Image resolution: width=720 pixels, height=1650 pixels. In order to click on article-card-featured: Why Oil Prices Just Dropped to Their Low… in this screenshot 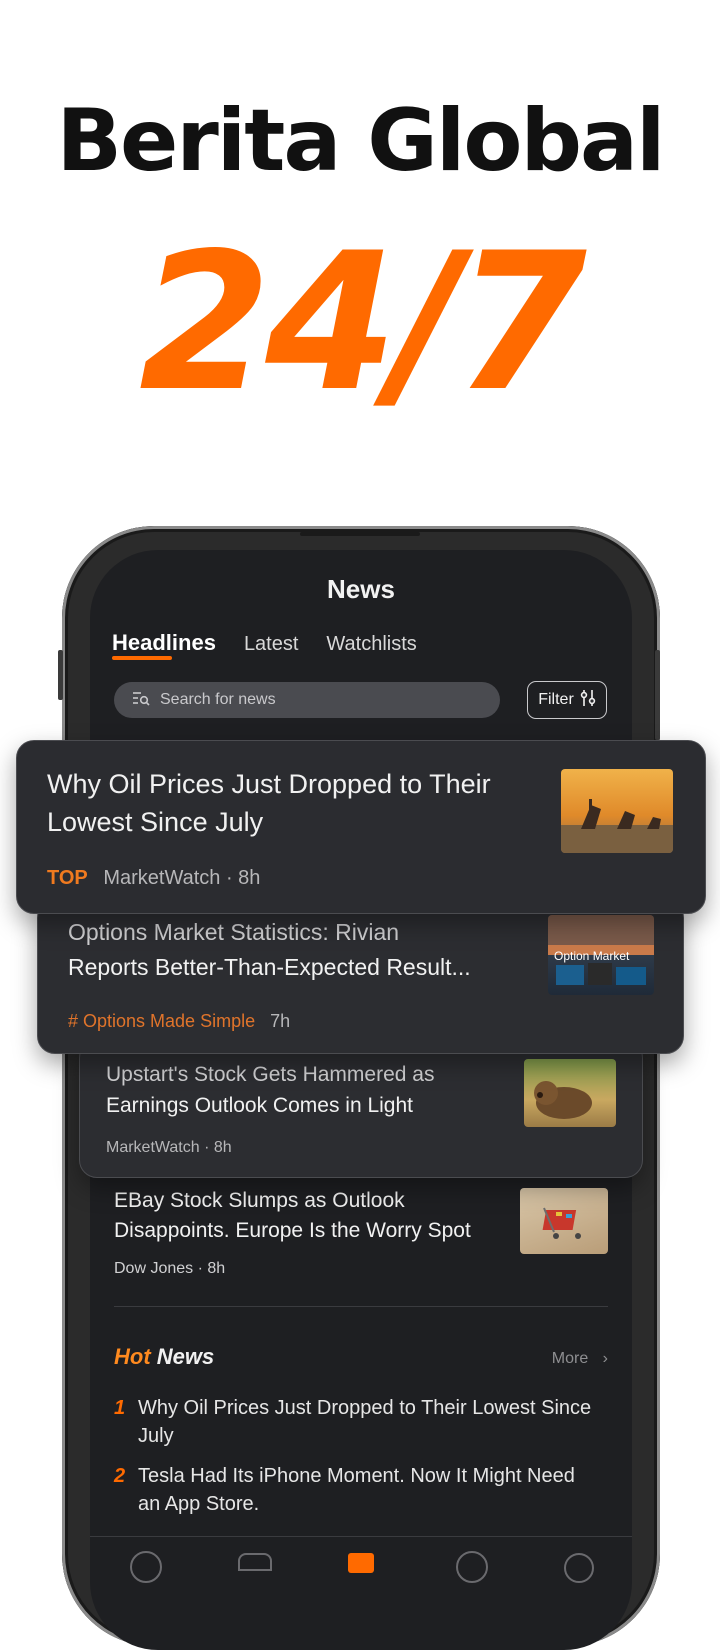, I will do `click(361, 827)`.